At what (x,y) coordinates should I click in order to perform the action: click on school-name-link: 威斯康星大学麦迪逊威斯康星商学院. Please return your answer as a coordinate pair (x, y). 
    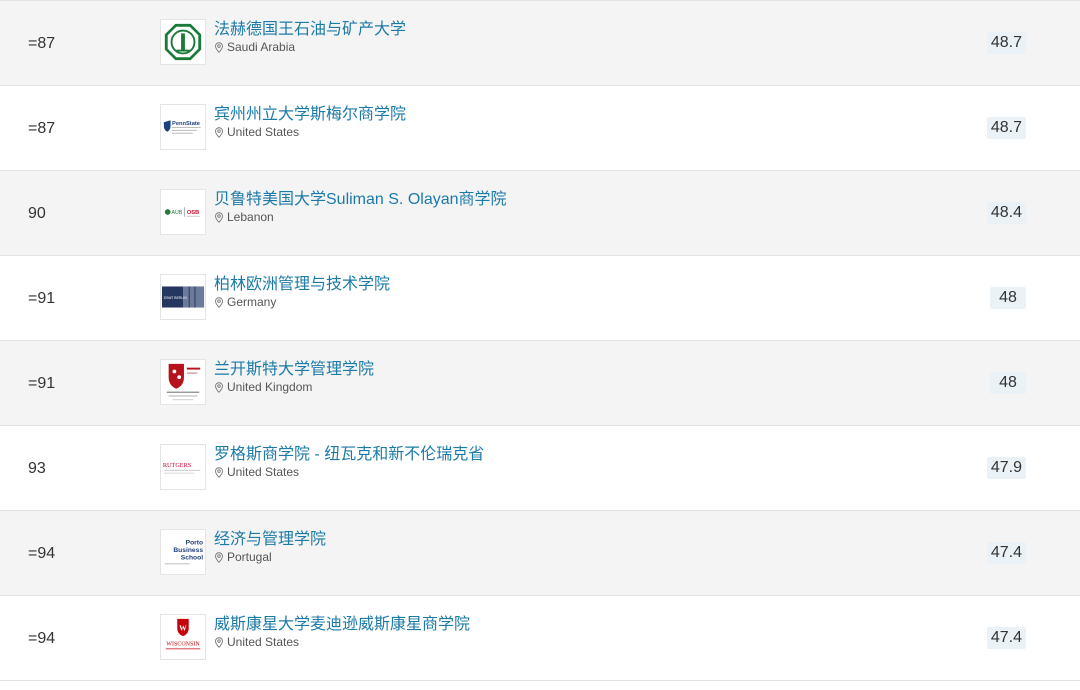
    Looking at the image, I should click on (342, 622).